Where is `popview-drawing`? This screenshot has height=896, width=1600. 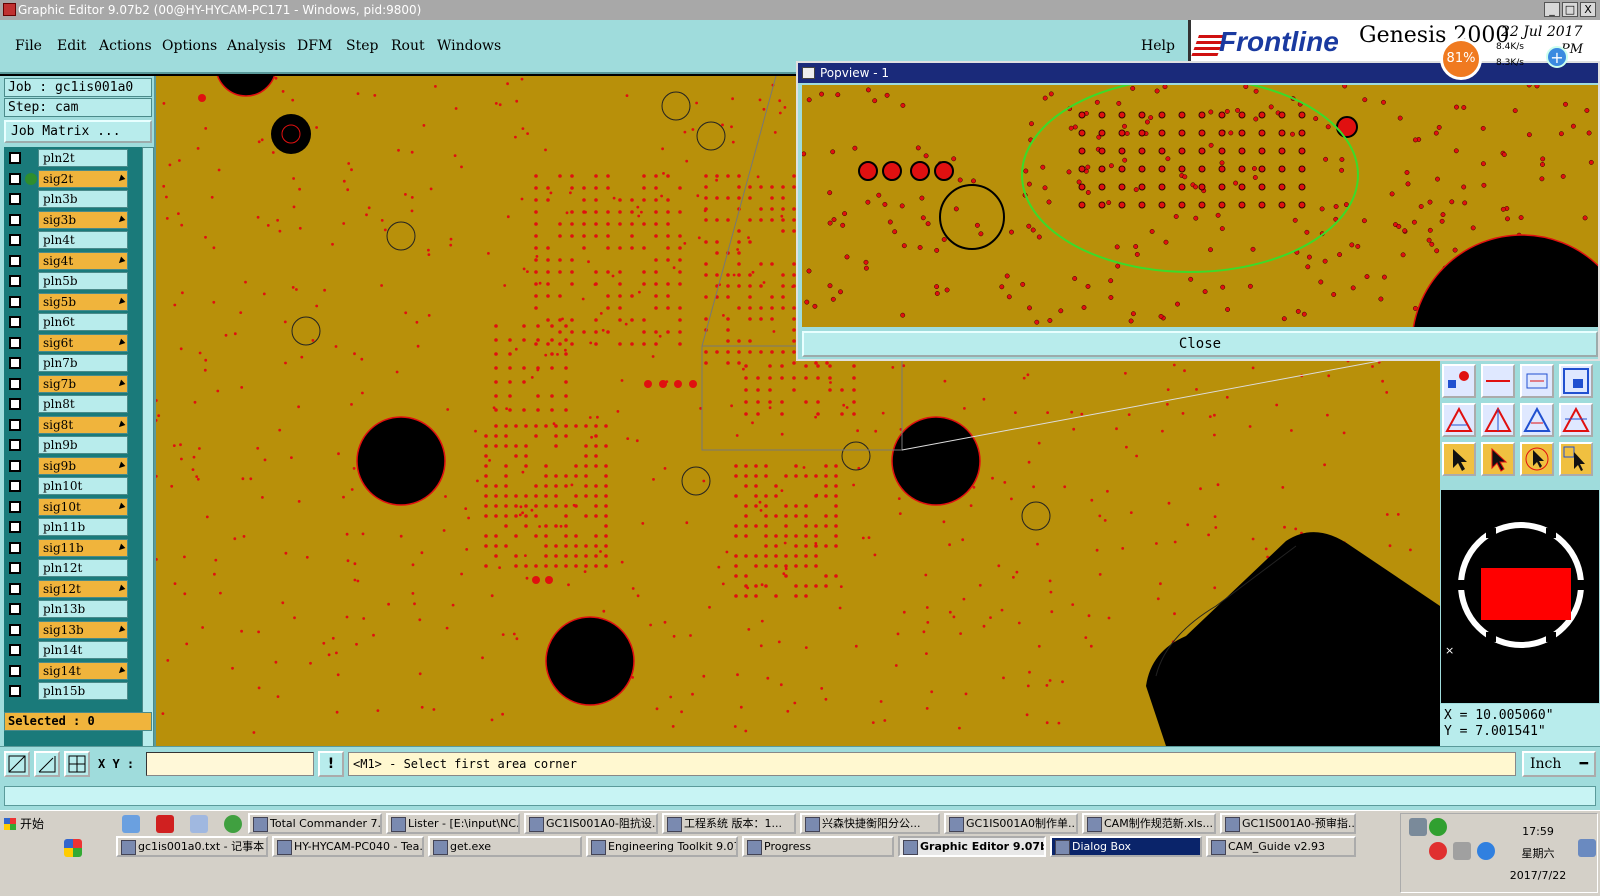 popview-drawing is located at coordinates (1200, 206).